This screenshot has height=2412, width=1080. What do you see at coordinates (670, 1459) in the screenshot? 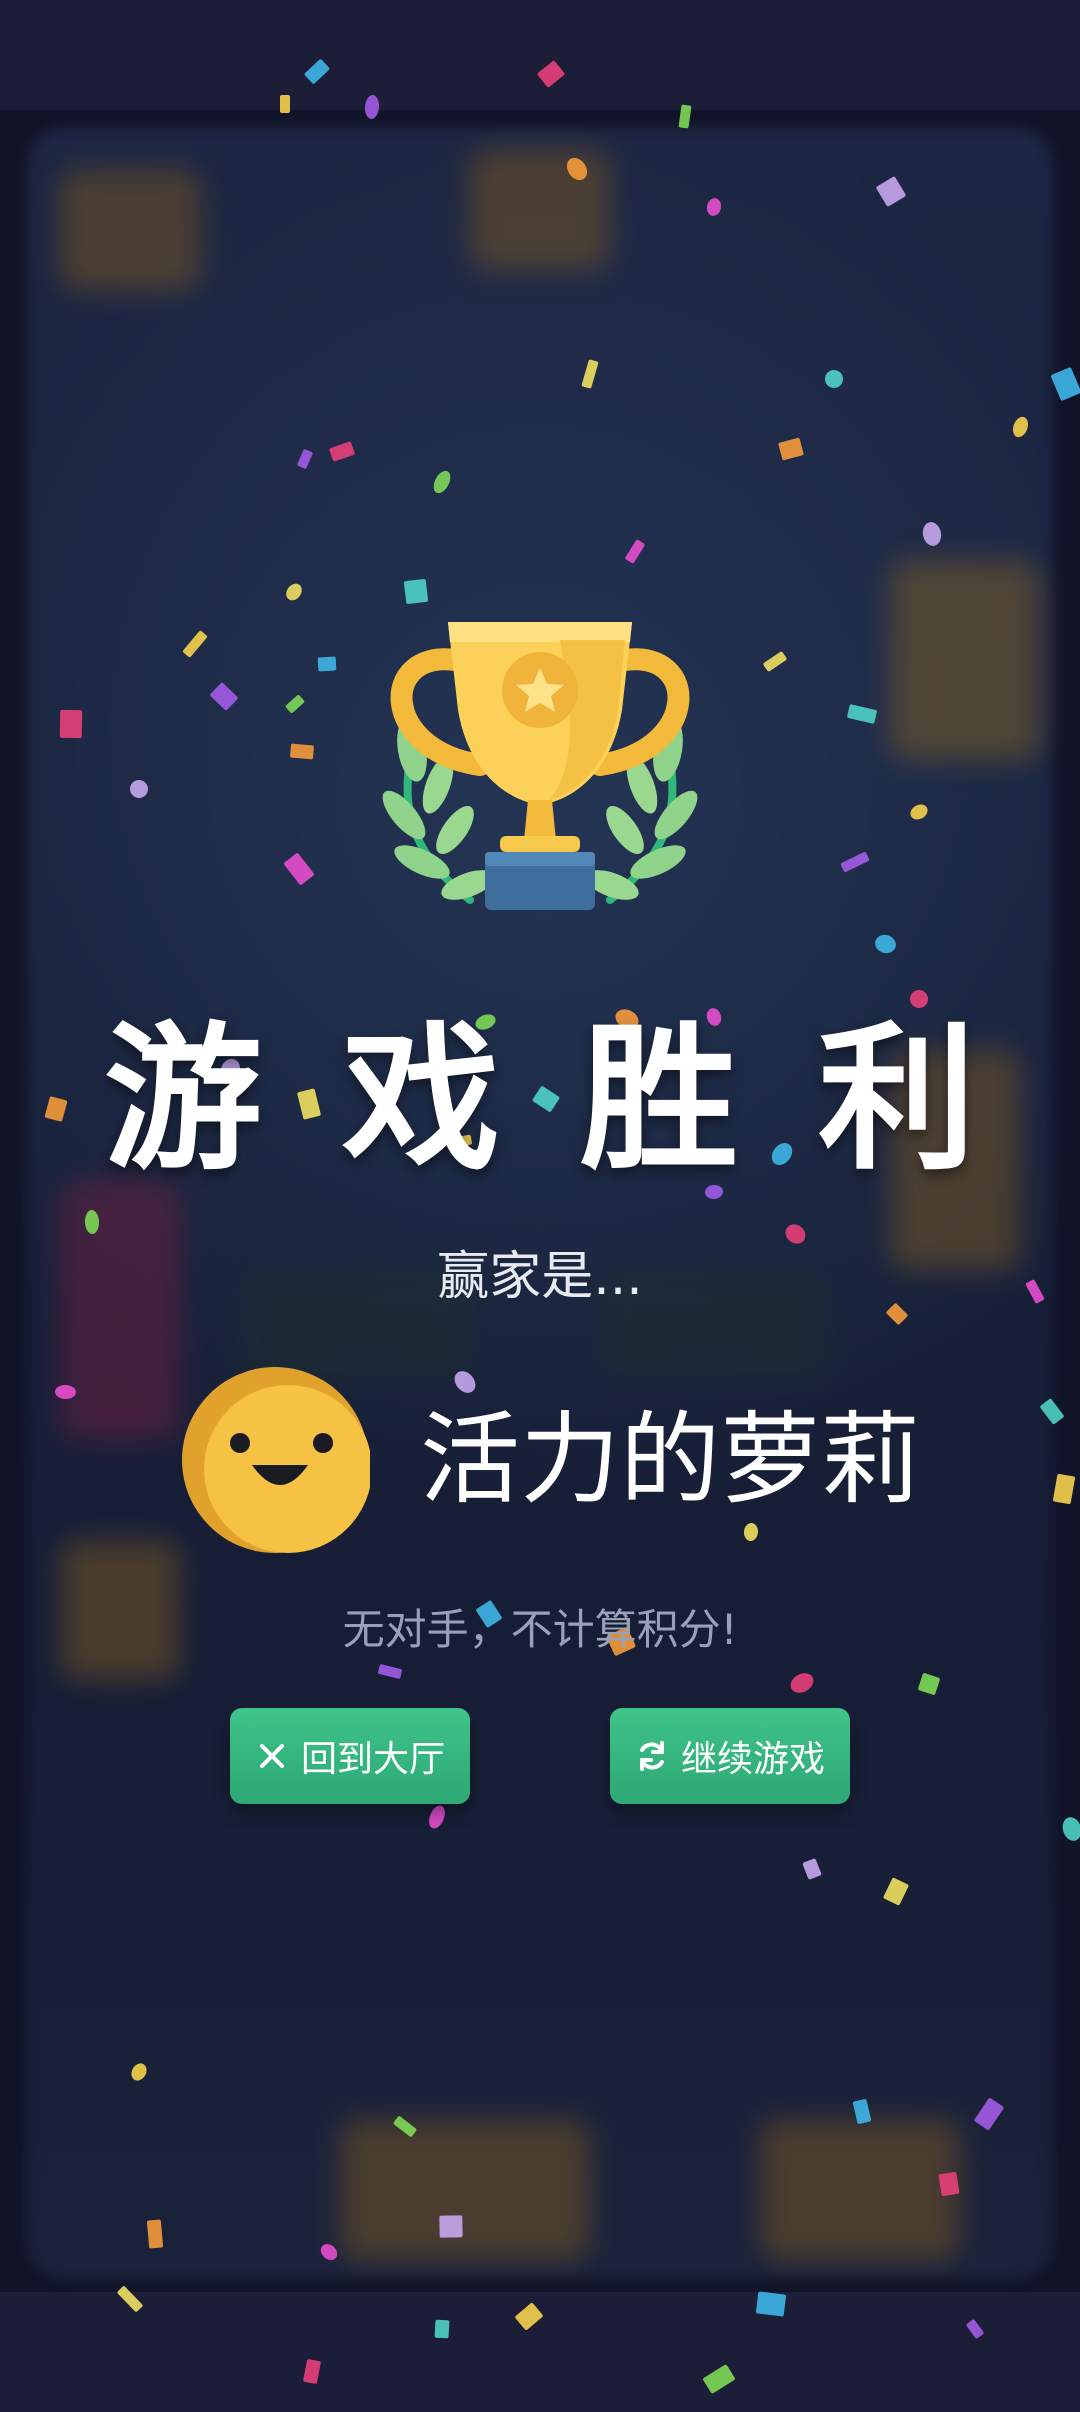
I see `winner-name: 活力的萝莉` at bounding box center [670, 1459].